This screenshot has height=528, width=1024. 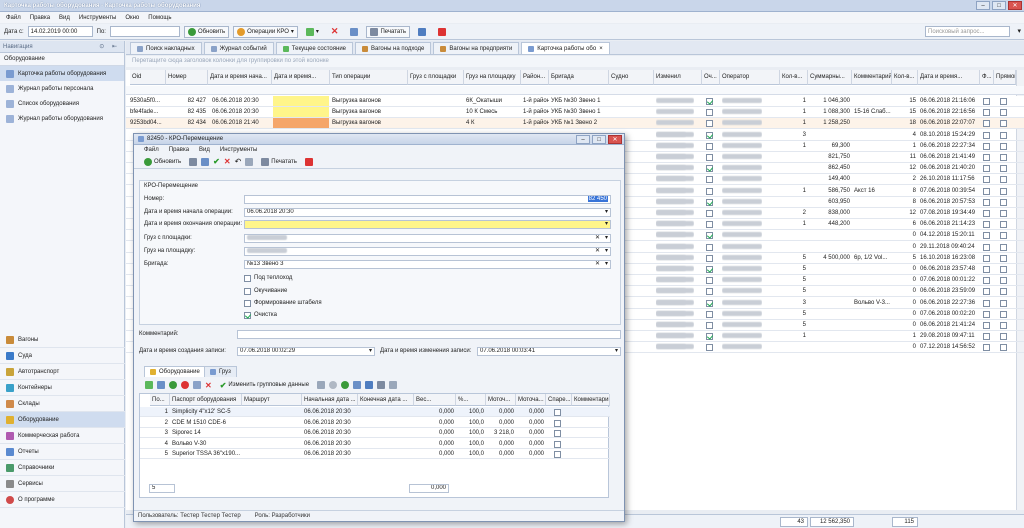 What do you see at coordinates (197, 385) in the screenshot?
I see `grid-icon` at bounding box center [197, 385].